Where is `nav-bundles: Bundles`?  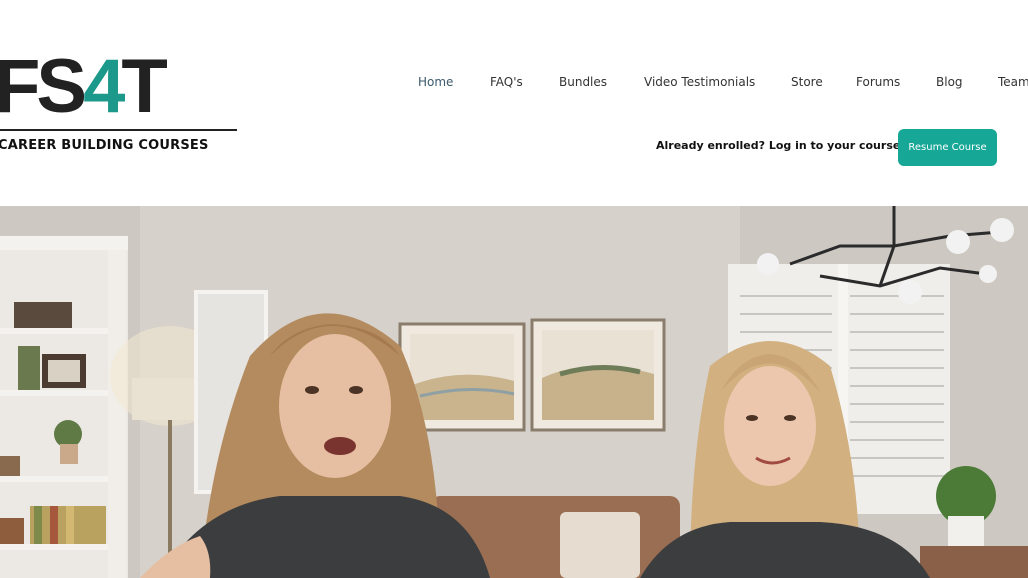 nav-bundles: Bundles is located at coordinates (583, 82).